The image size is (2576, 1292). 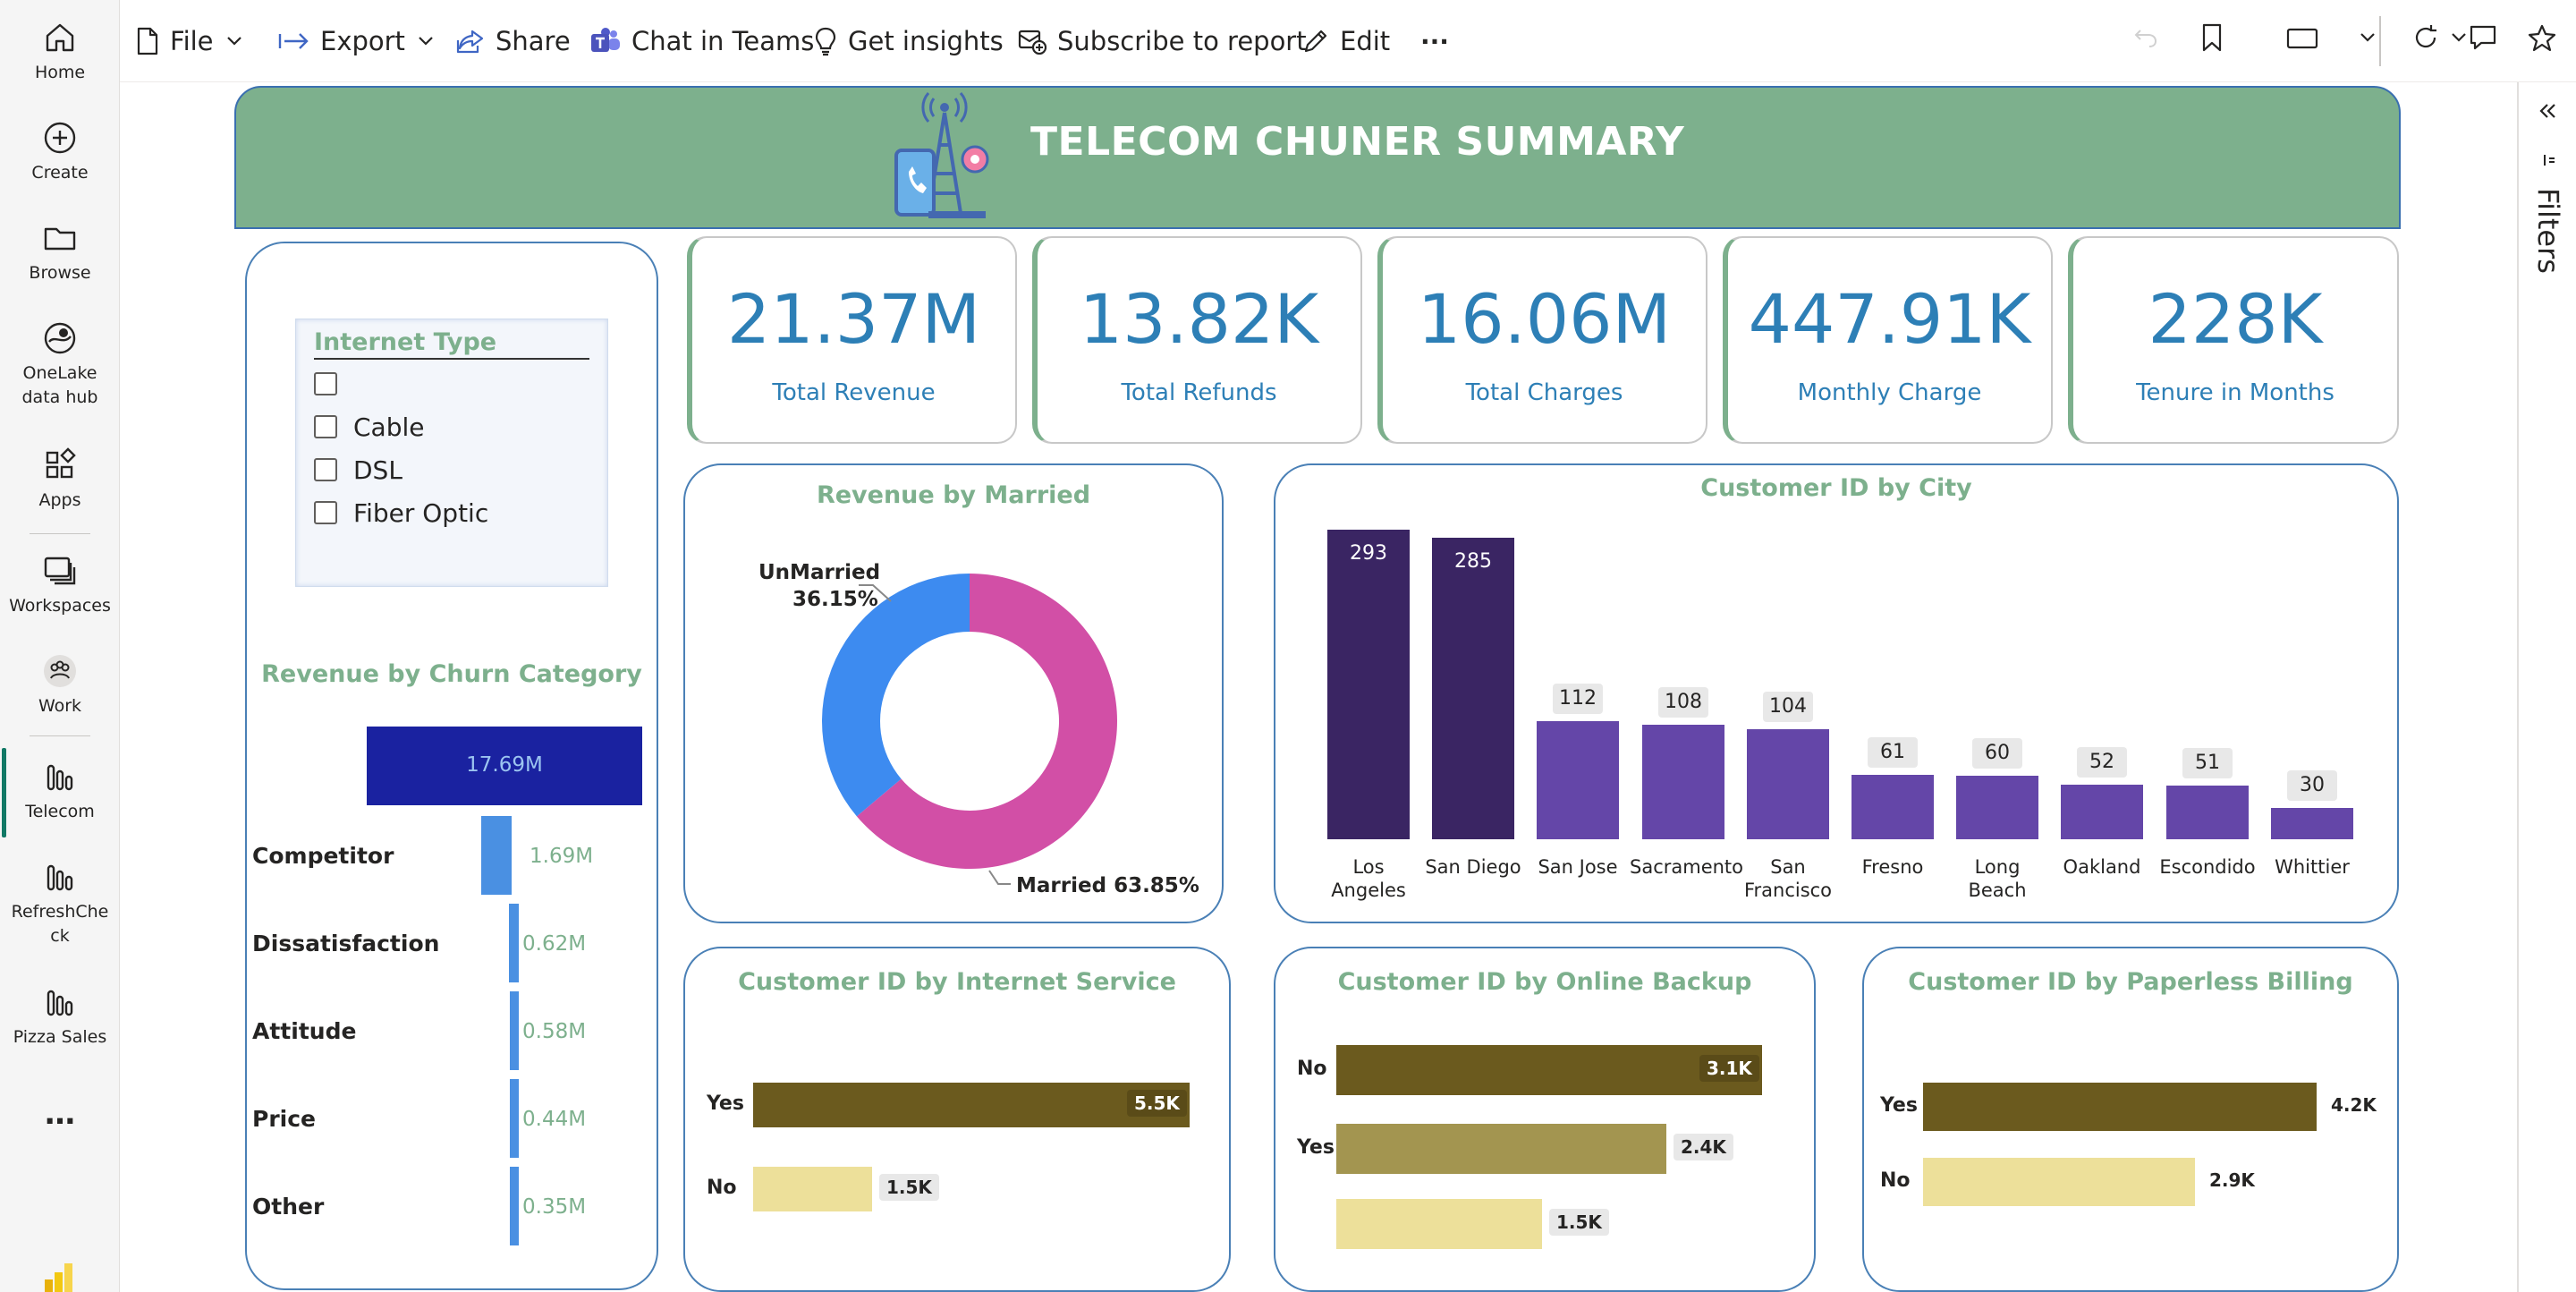 I want to click on slicer-option-label: DSL, so click(x=377, y=470).